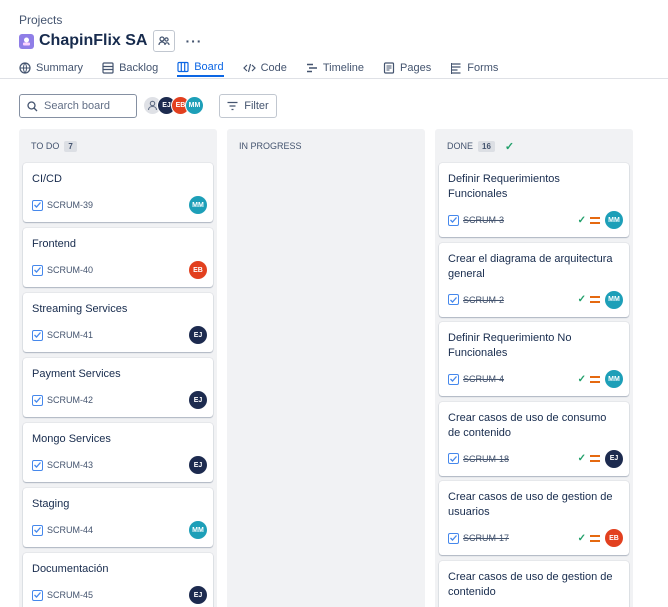 Image resolution: width=668 pixels, height=607 pixels. I want to click on issue-card-meta: EJ, so click(198, 465).